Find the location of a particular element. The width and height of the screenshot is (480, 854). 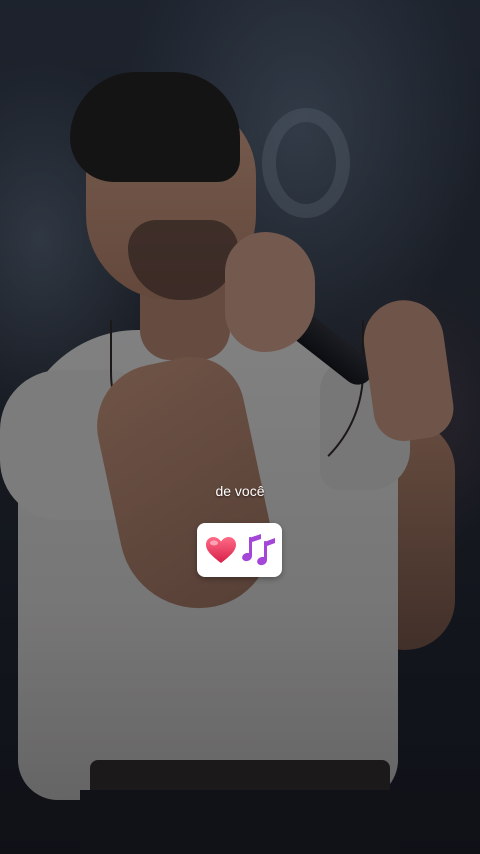

emoji-sticker is located at coordinates (239, 550).